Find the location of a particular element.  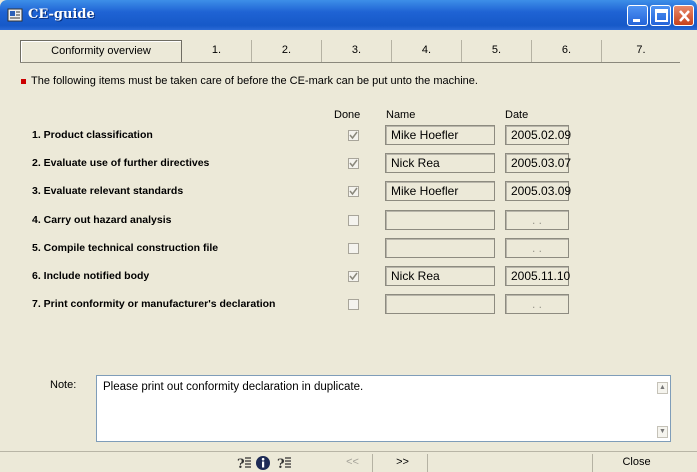

item-label: 4. Carry out hazard analysis is located at coordinates (102, 220).